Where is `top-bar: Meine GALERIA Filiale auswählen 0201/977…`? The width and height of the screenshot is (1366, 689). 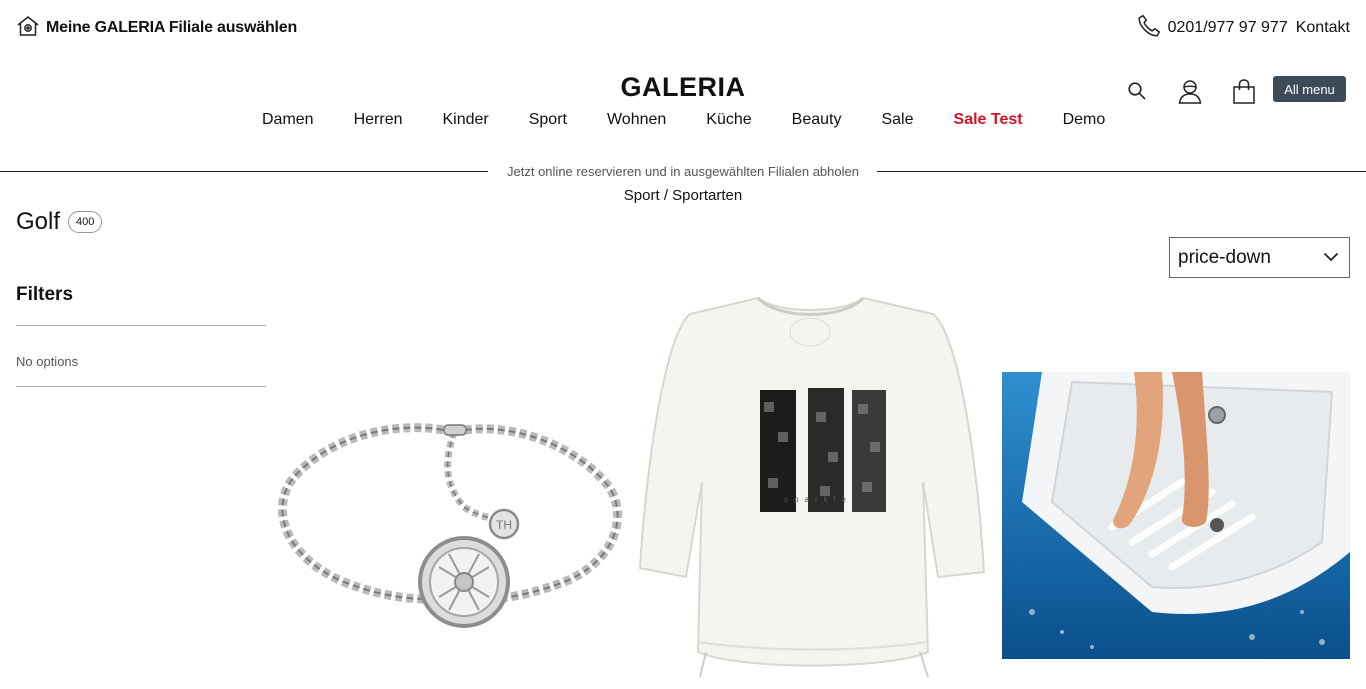
top-bar: Meine GALERIA Filiale auswählen 0201/977… is located at coordinates (683, 28).